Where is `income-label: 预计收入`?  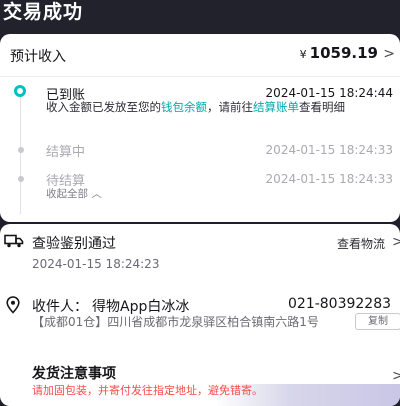
income-label: 预计收入 is located at coordinates (38, 57).